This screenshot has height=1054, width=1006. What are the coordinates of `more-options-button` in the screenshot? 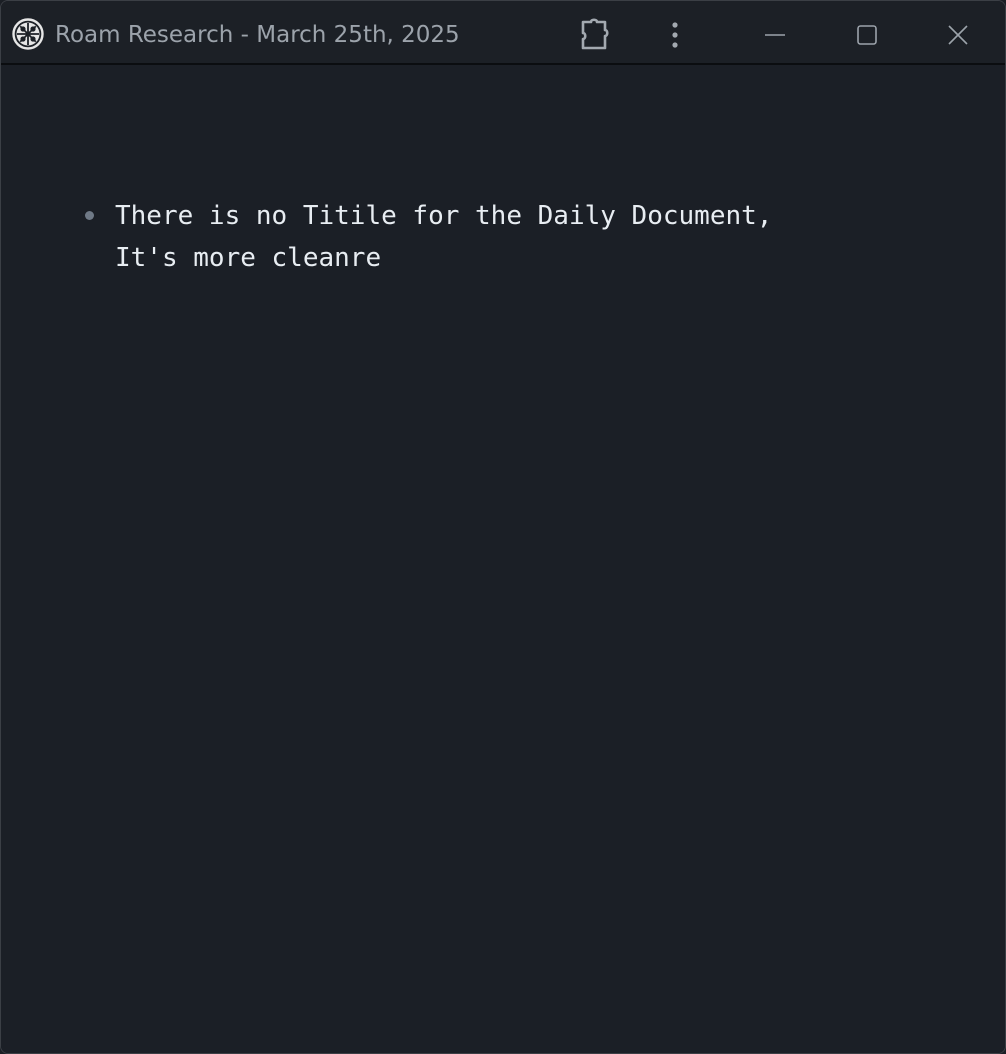 It's located at (675, 35).